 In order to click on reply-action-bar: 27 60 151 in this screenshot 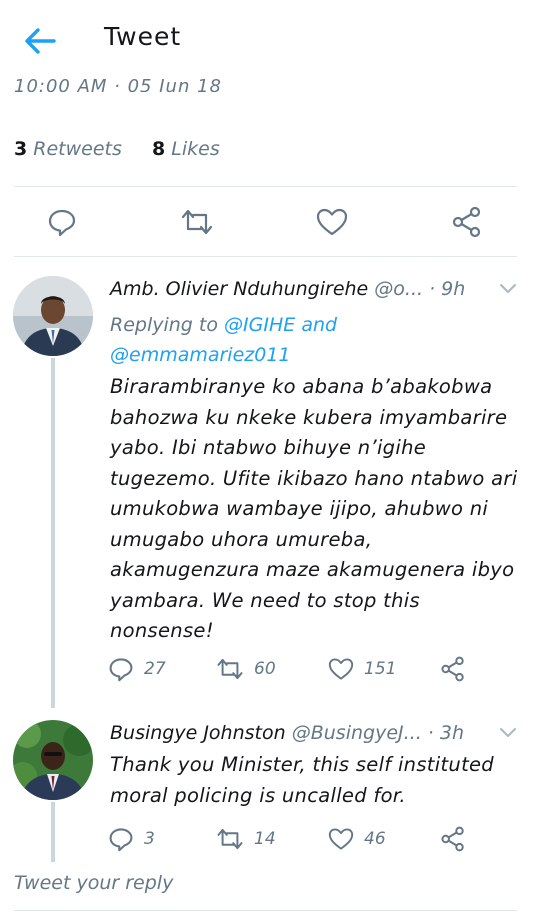, I will do `click(314, 669)`.